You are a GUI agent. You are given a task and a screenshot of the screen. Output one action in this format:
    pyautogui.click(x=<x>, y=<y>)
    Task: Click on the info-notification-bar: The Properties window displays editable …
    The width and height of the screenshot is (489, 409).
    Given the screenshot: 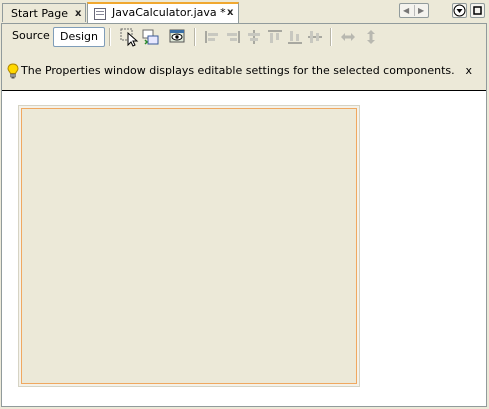 What is the action you would take?
    pyautogui.click(x=244, y=71)
    